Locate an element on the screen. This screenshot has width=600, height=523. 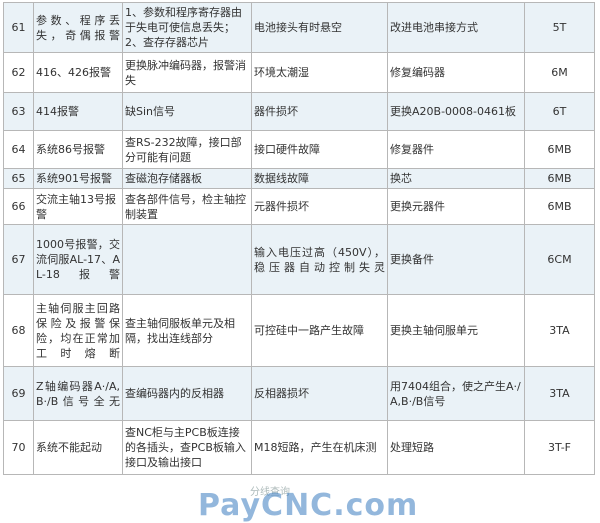
check-cell: 缺Sin信号 is located at coordinates (187, 111).